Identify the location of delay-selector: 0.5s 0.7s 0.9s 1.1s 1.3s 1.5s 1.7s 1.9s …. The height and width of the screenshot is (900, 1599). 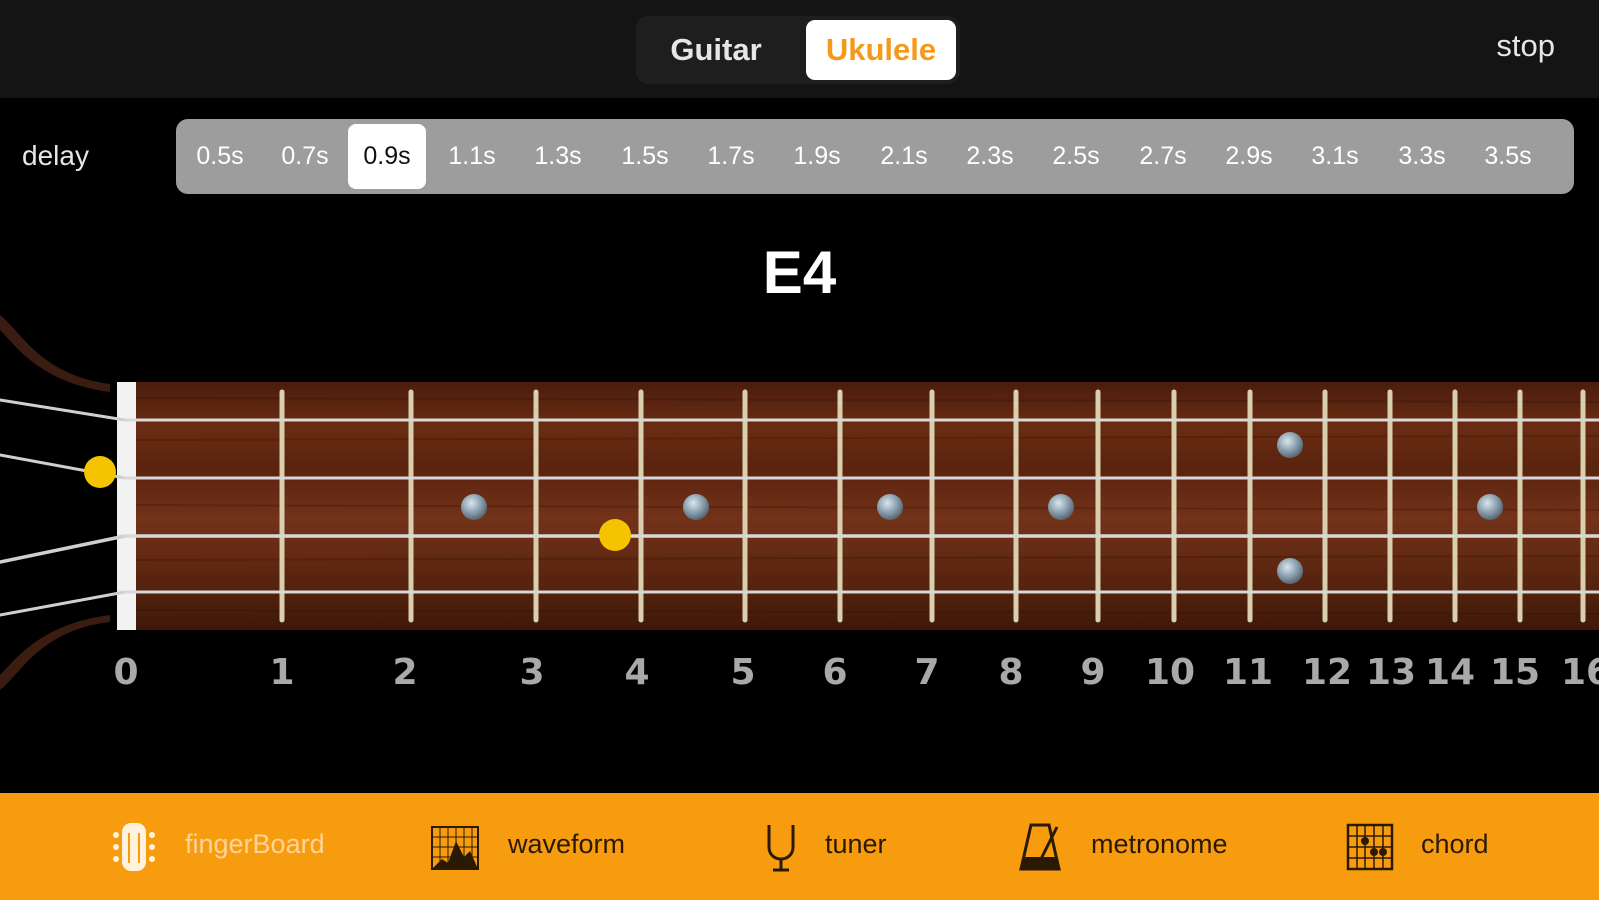
(875, 156).